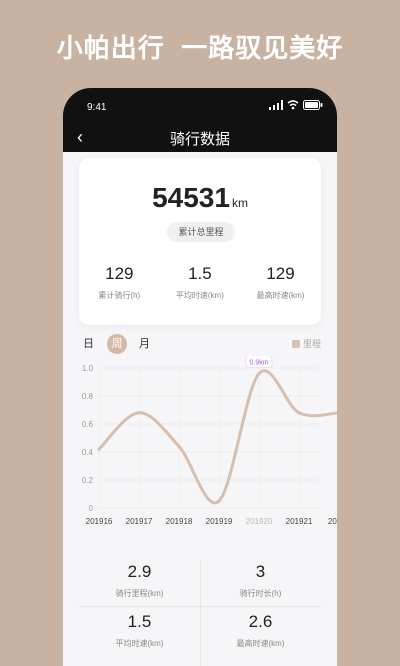  I want to click on stat-top-speed: 2.6 最高时速(km), so click(260, 630).